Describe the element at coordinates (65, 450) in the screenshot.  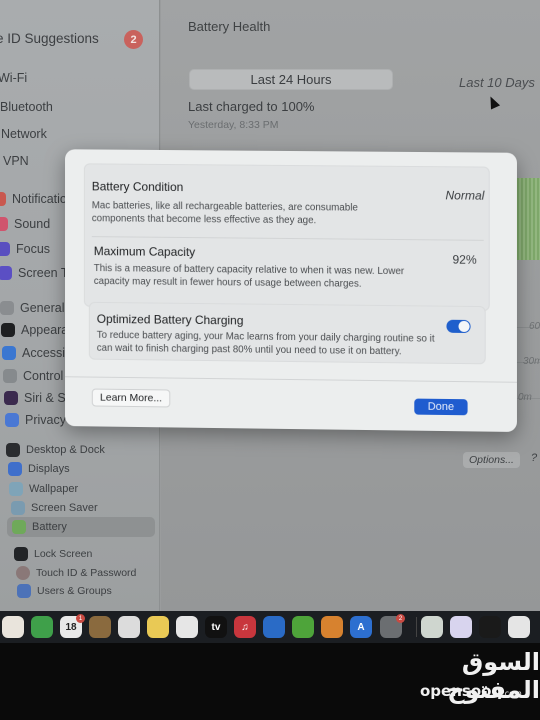
I see `sidebar-item-label: Desktop & Dock` at that location.